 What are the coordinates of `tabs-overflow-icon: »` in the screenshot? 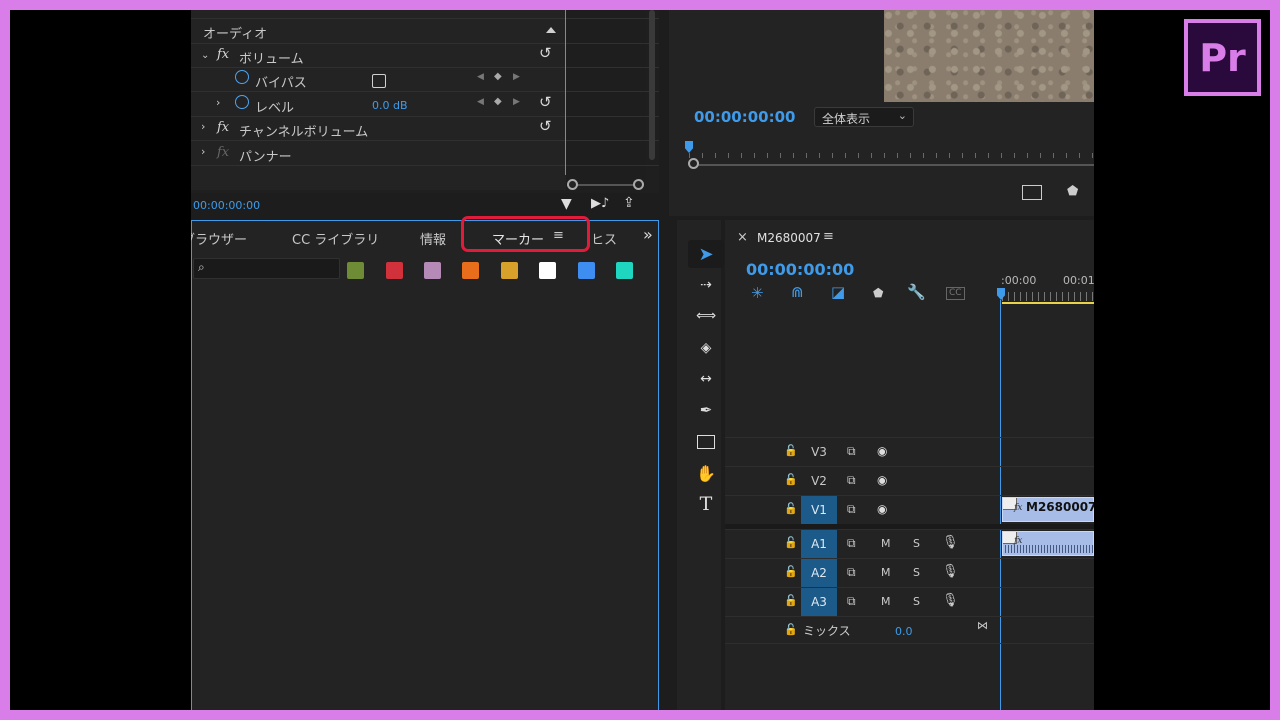 It's located at (648, 234).